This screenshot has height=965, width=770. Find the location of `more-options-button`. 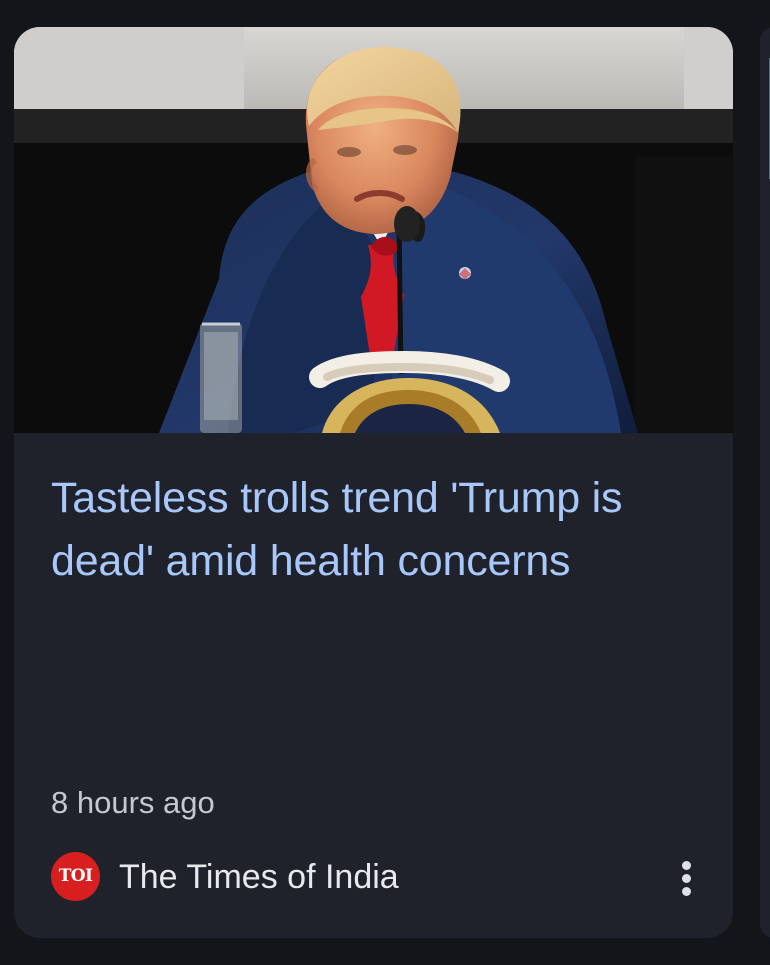

more-options-button is located at coordinates (686, 876).